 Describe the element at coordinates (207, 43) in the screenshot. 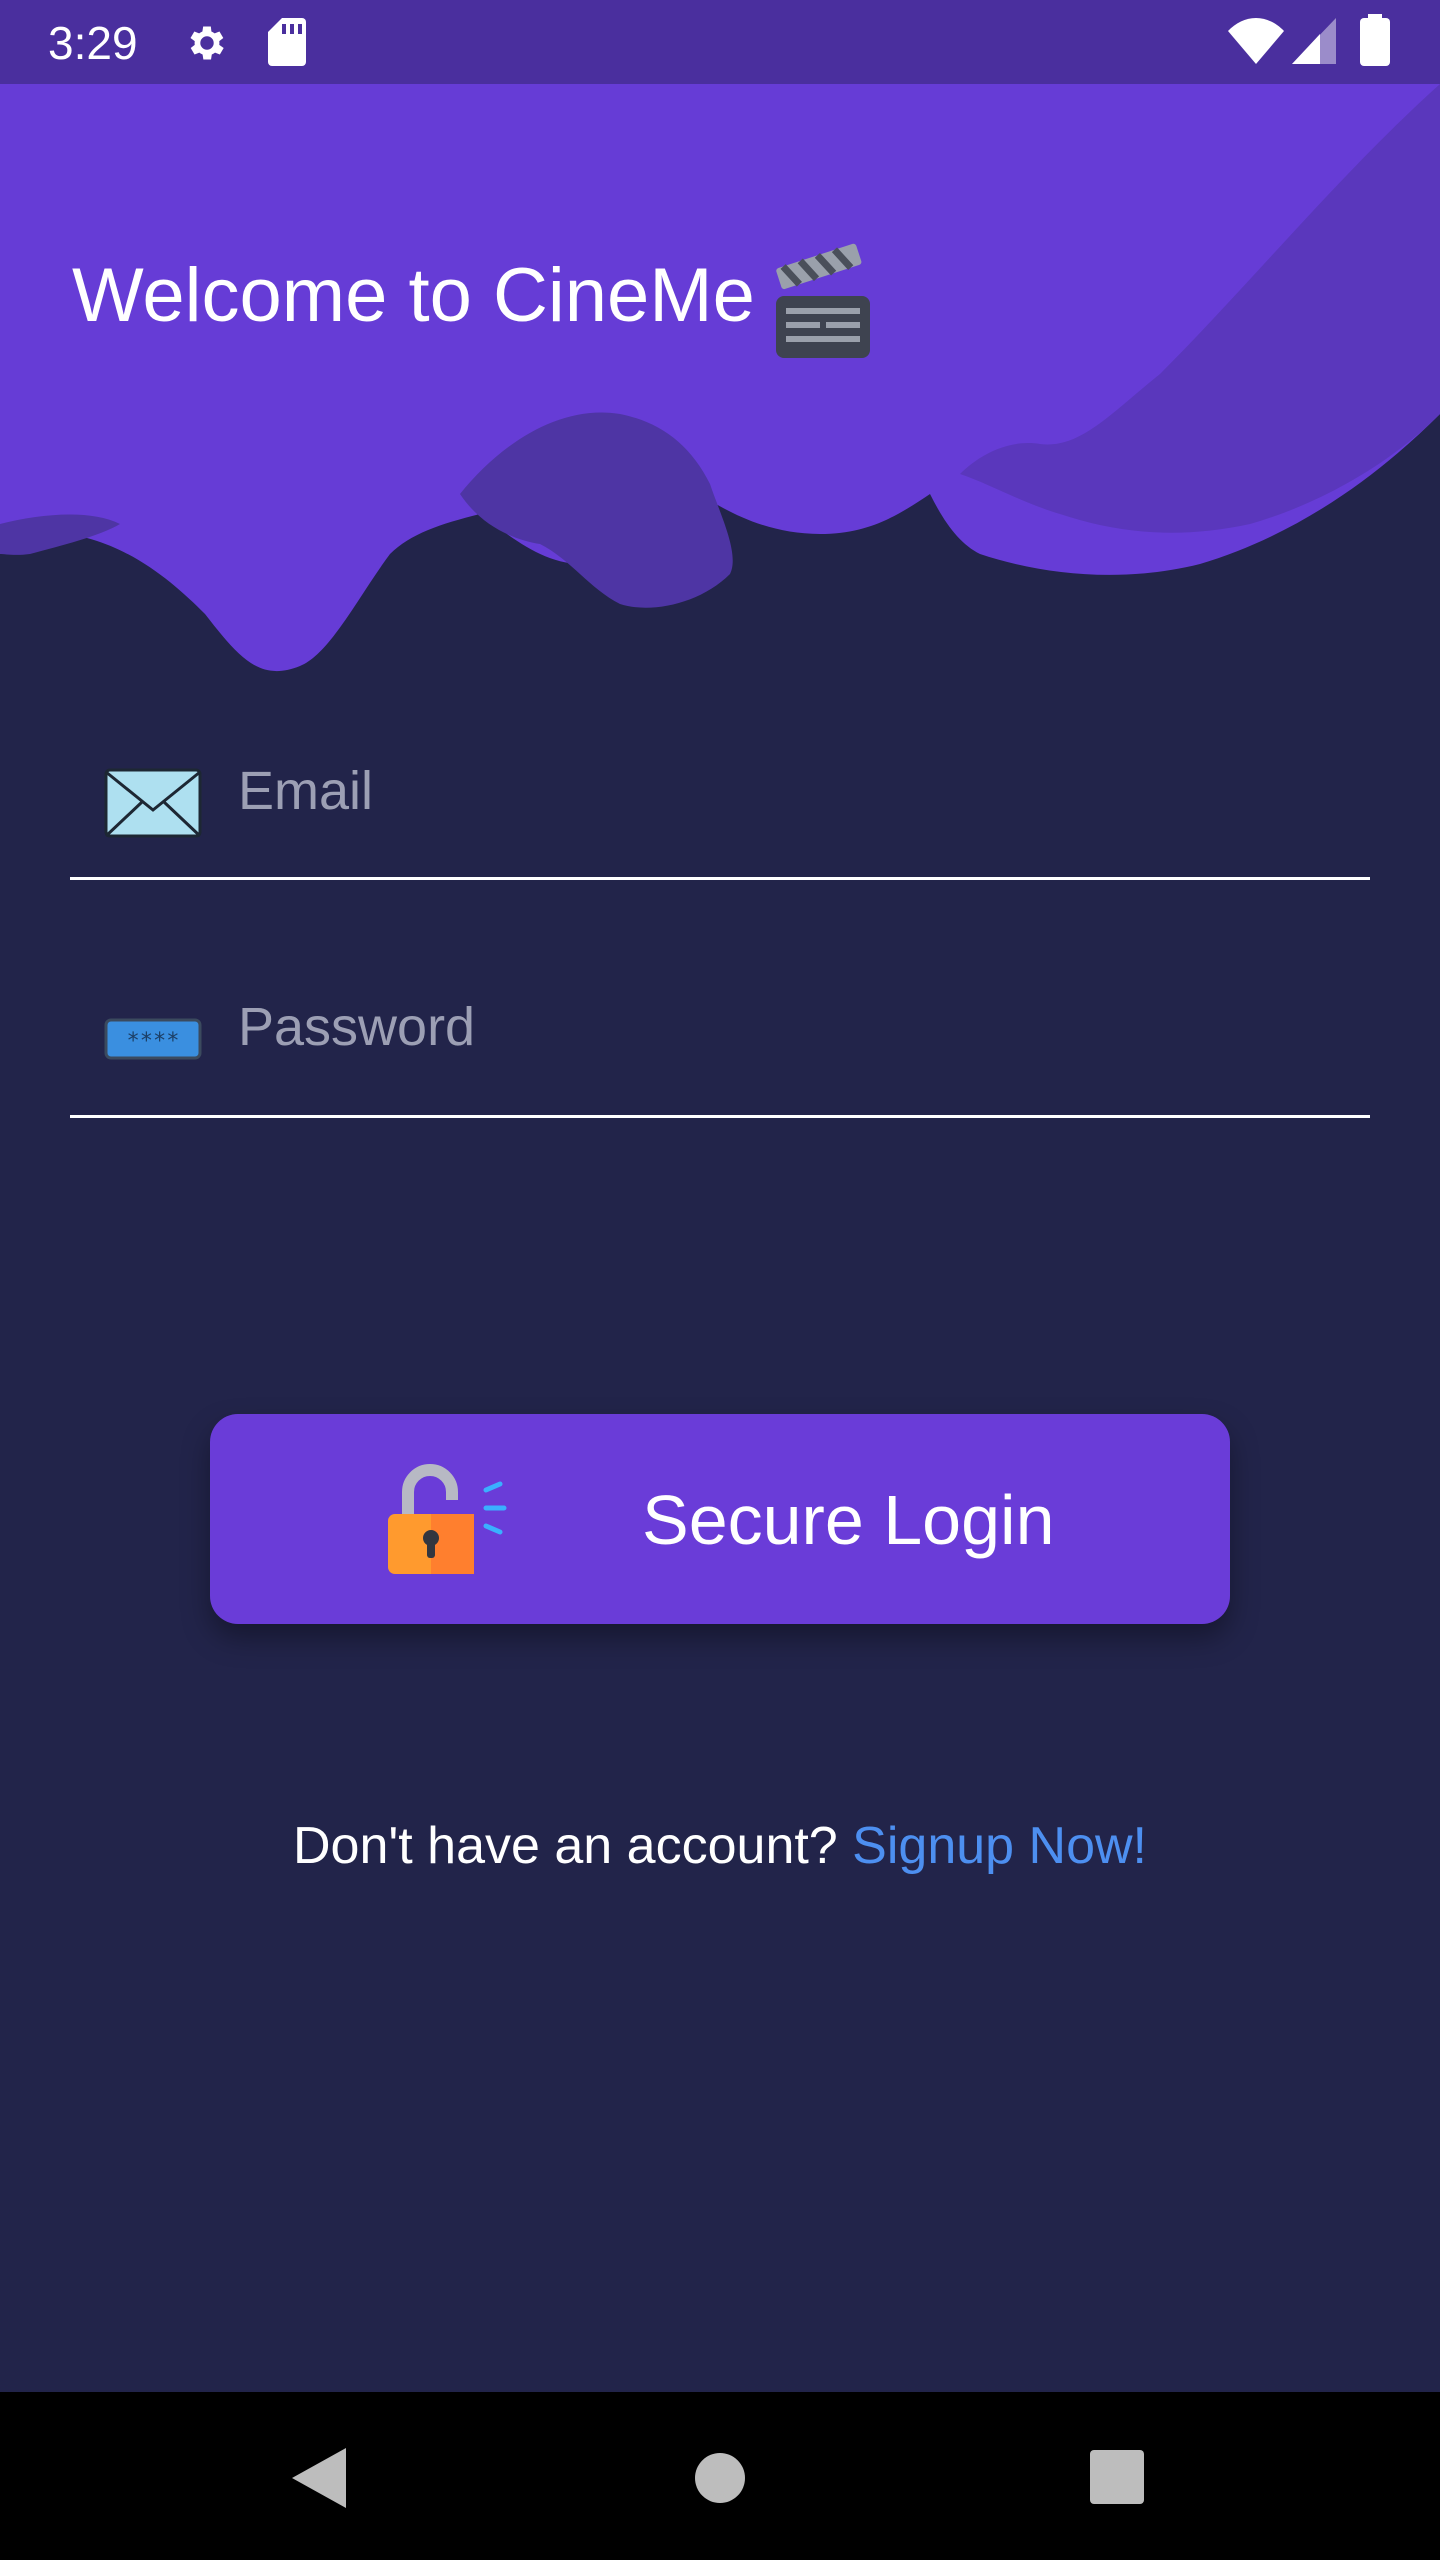

I see `gear-icon` at that location.